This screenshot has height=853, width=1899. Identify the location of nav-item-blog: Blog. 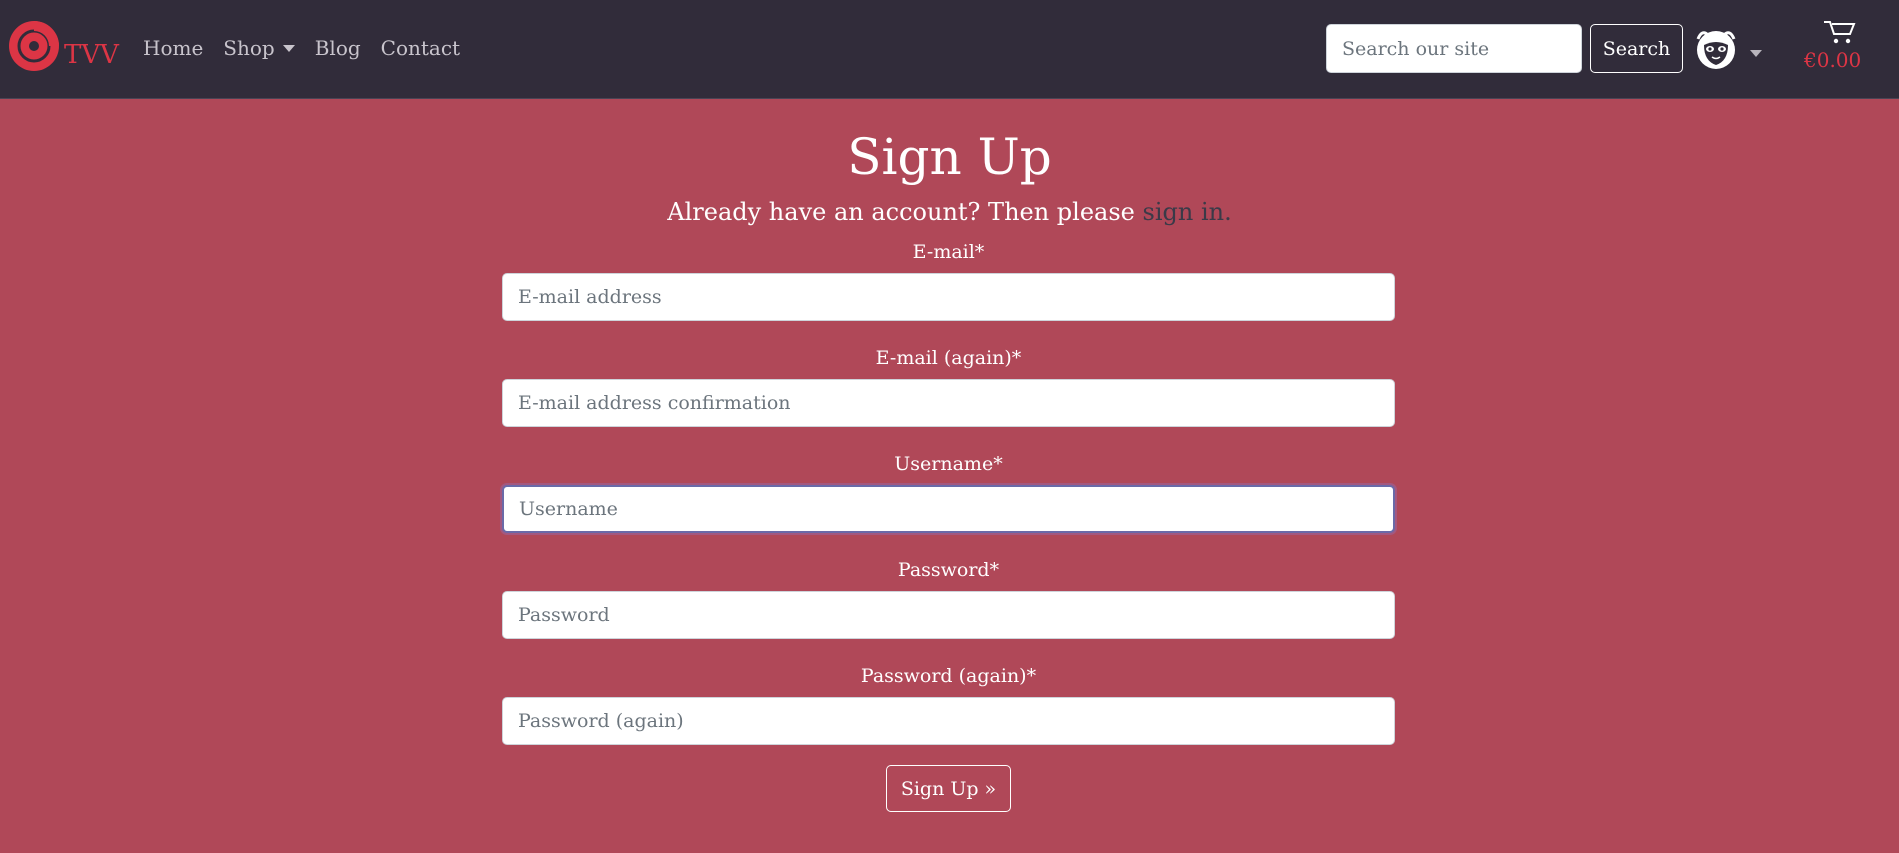
(338, 48).